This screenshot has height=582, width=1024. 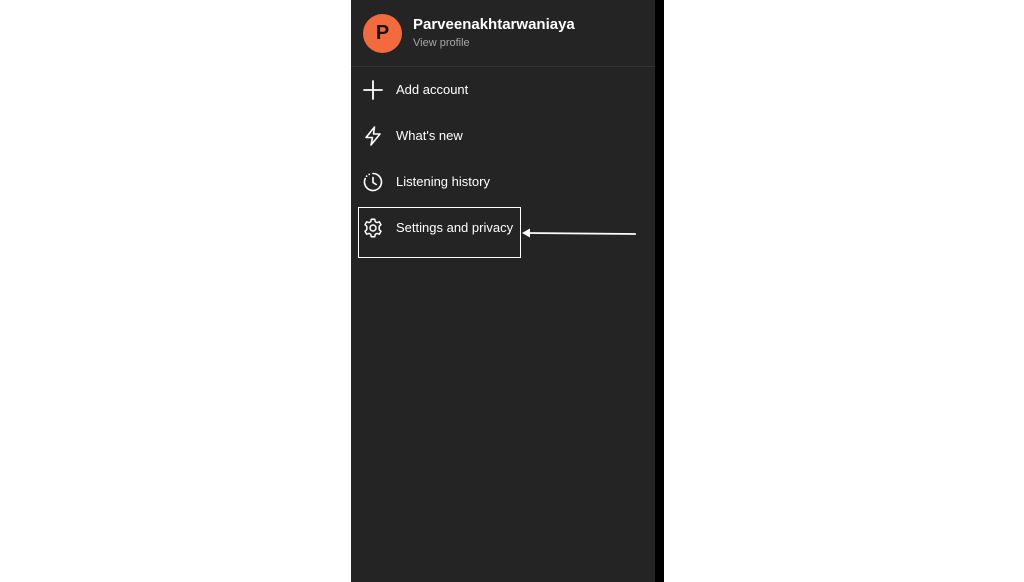 What do you see at coordinates (373, 182) in the screenshot?
I see `clock-history-icon` at bounding box center [373, 182].